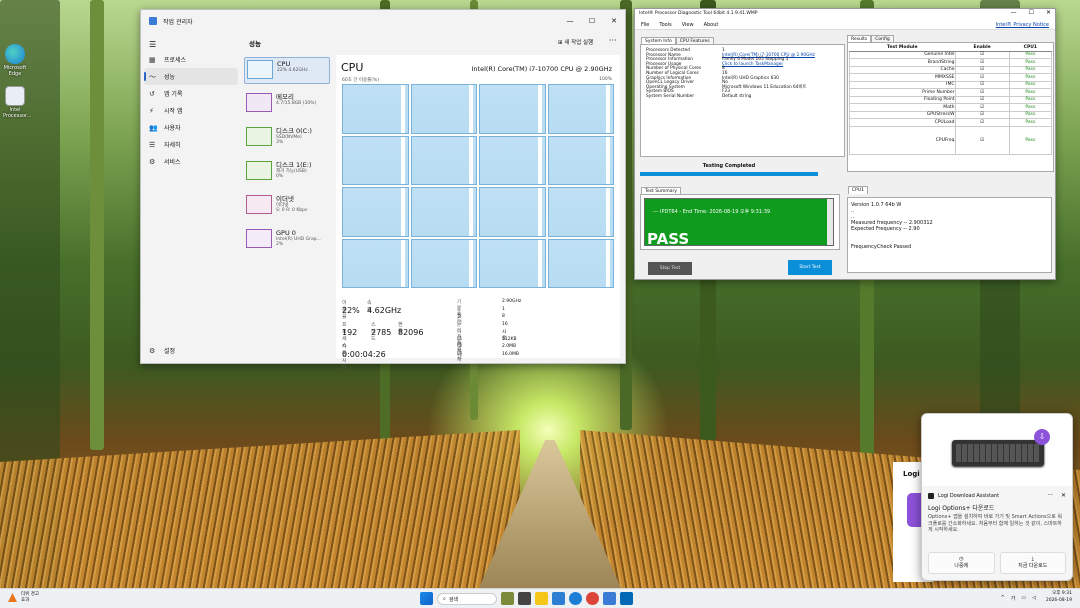 The width and height of the screenshot is (1080, 608). I want to click on table-row: Floating Point ☑ Pass, so click(951, 99).